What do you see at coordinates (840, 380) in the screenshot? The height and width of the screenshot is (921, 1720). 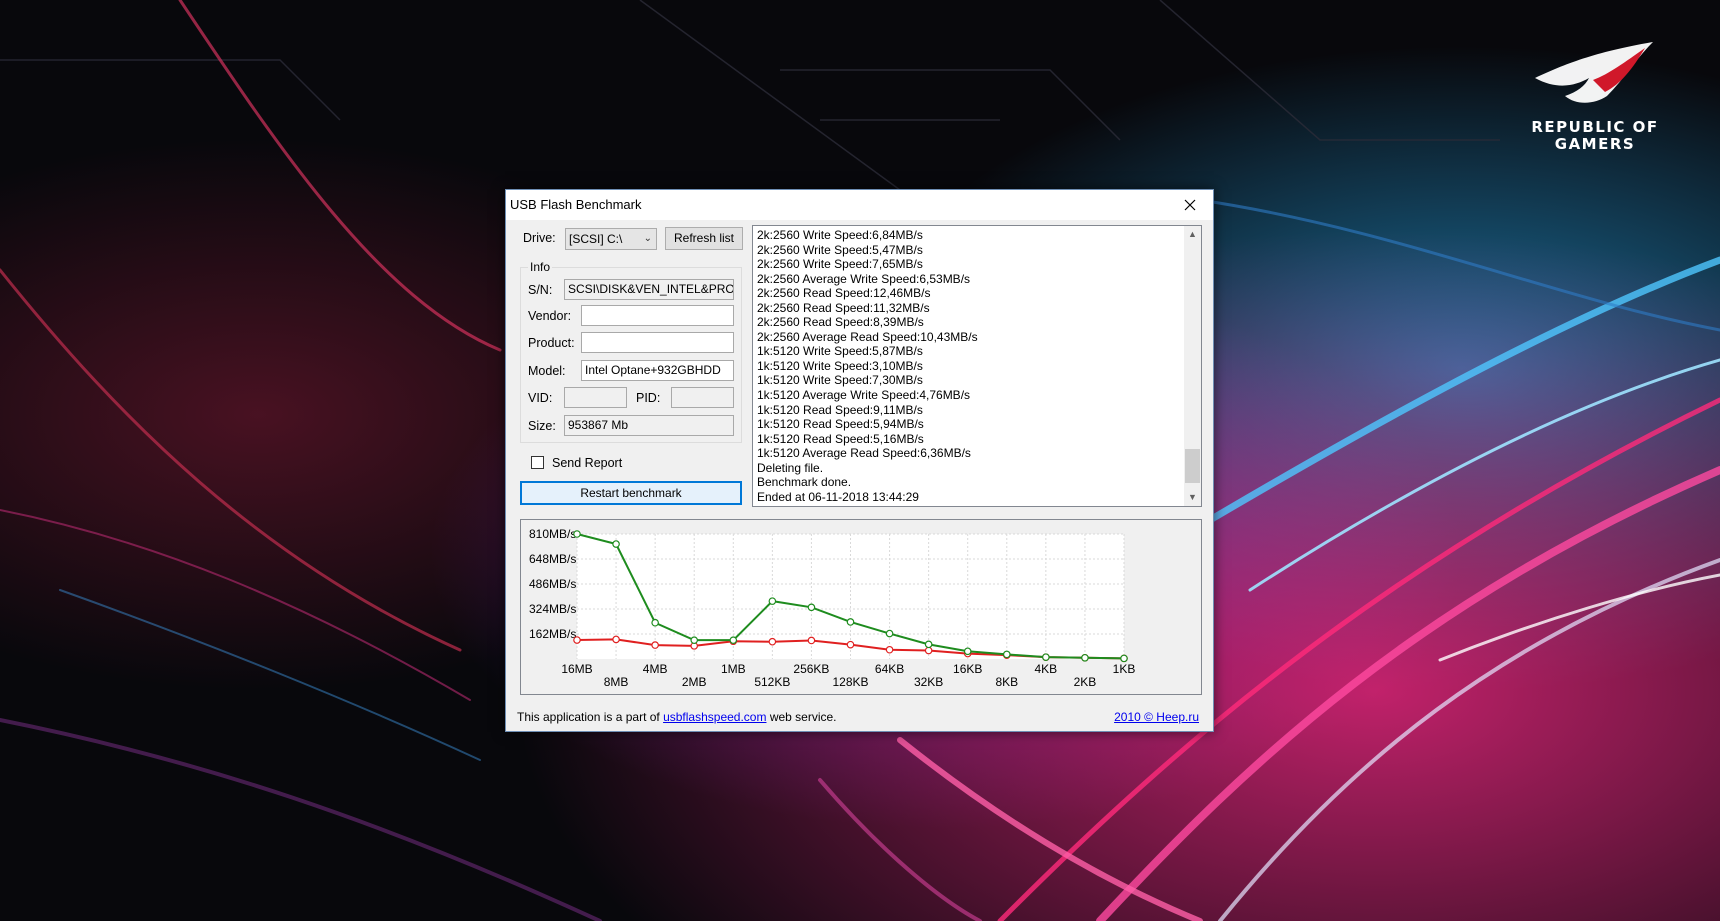 I see `log-line: 1k:5120 Write Speed:7,30MB/s` at bounding box center [840, 380].